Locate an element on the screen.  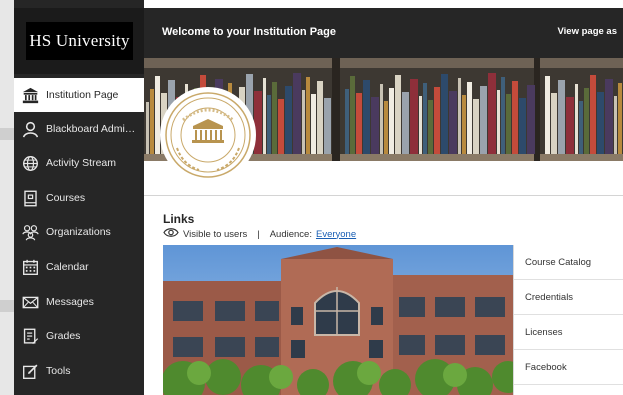
sidebar-item-calendar: Calendar is located at coordinates (79, 267).